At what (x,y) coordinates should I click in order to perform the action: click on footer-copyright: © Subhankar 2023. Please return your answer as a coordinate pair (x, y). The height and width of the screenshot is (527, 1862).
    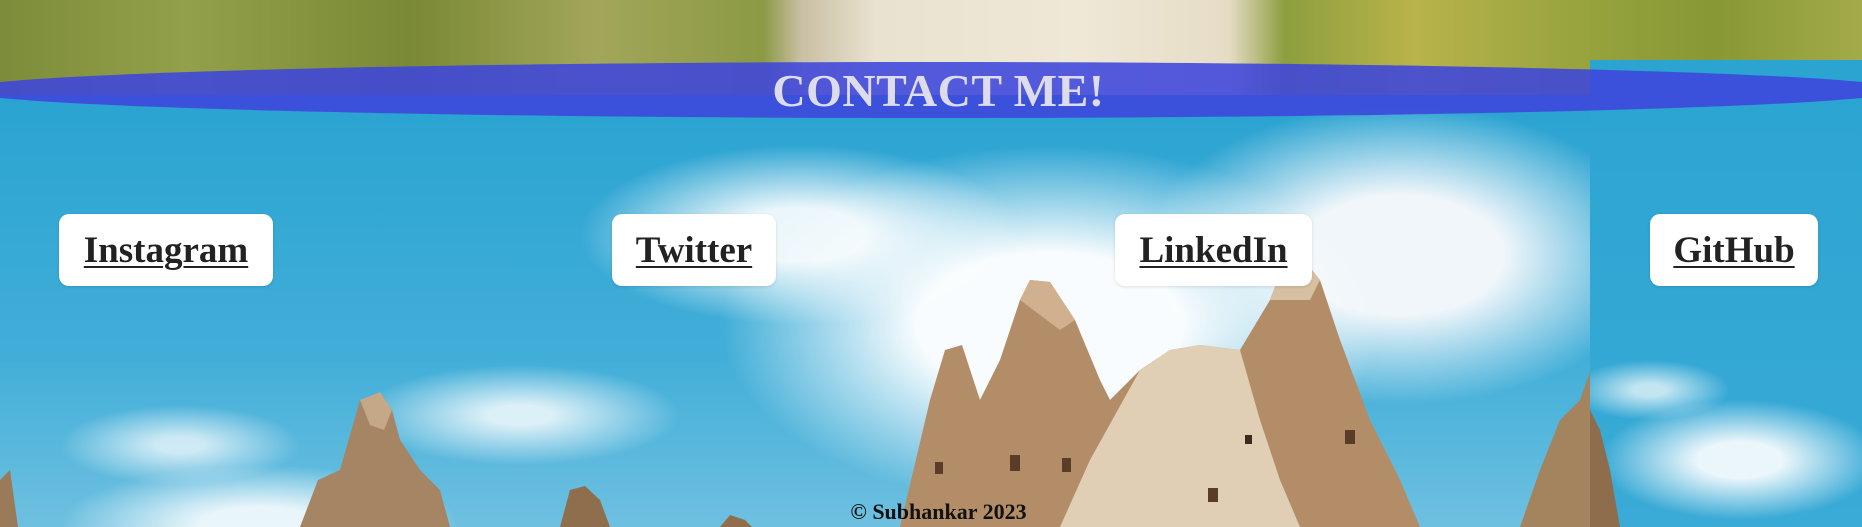
    Looking at the image, I should click on (938, 511).